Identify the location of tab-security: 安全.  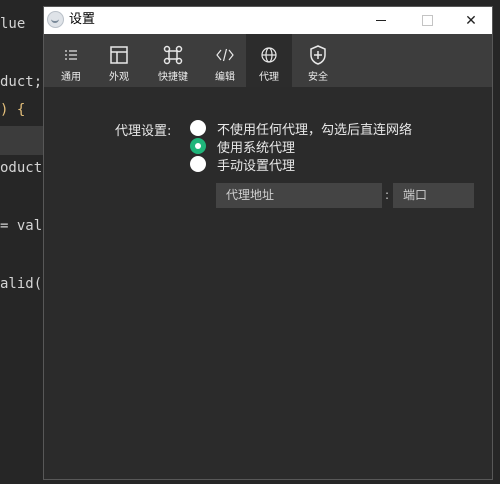
(318, 60).